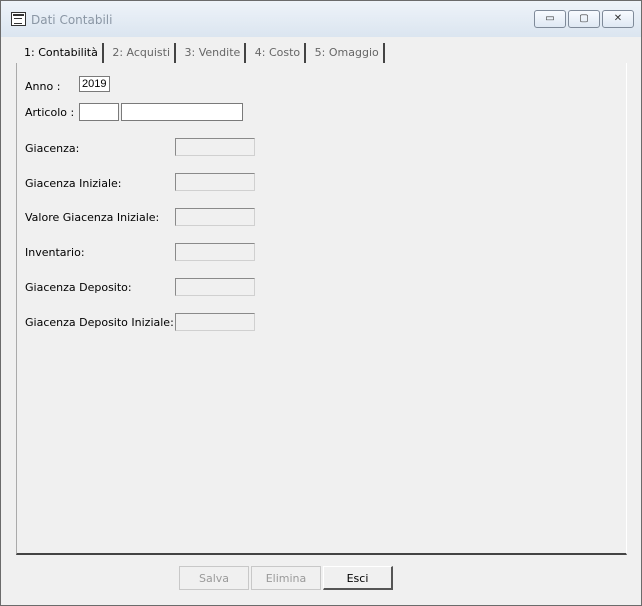 The height and width of the screenshot is (606, 642). Describe the element at coordinates (215, 182) in the screenshot. I see `giacenza-iniziale-field` at that location.